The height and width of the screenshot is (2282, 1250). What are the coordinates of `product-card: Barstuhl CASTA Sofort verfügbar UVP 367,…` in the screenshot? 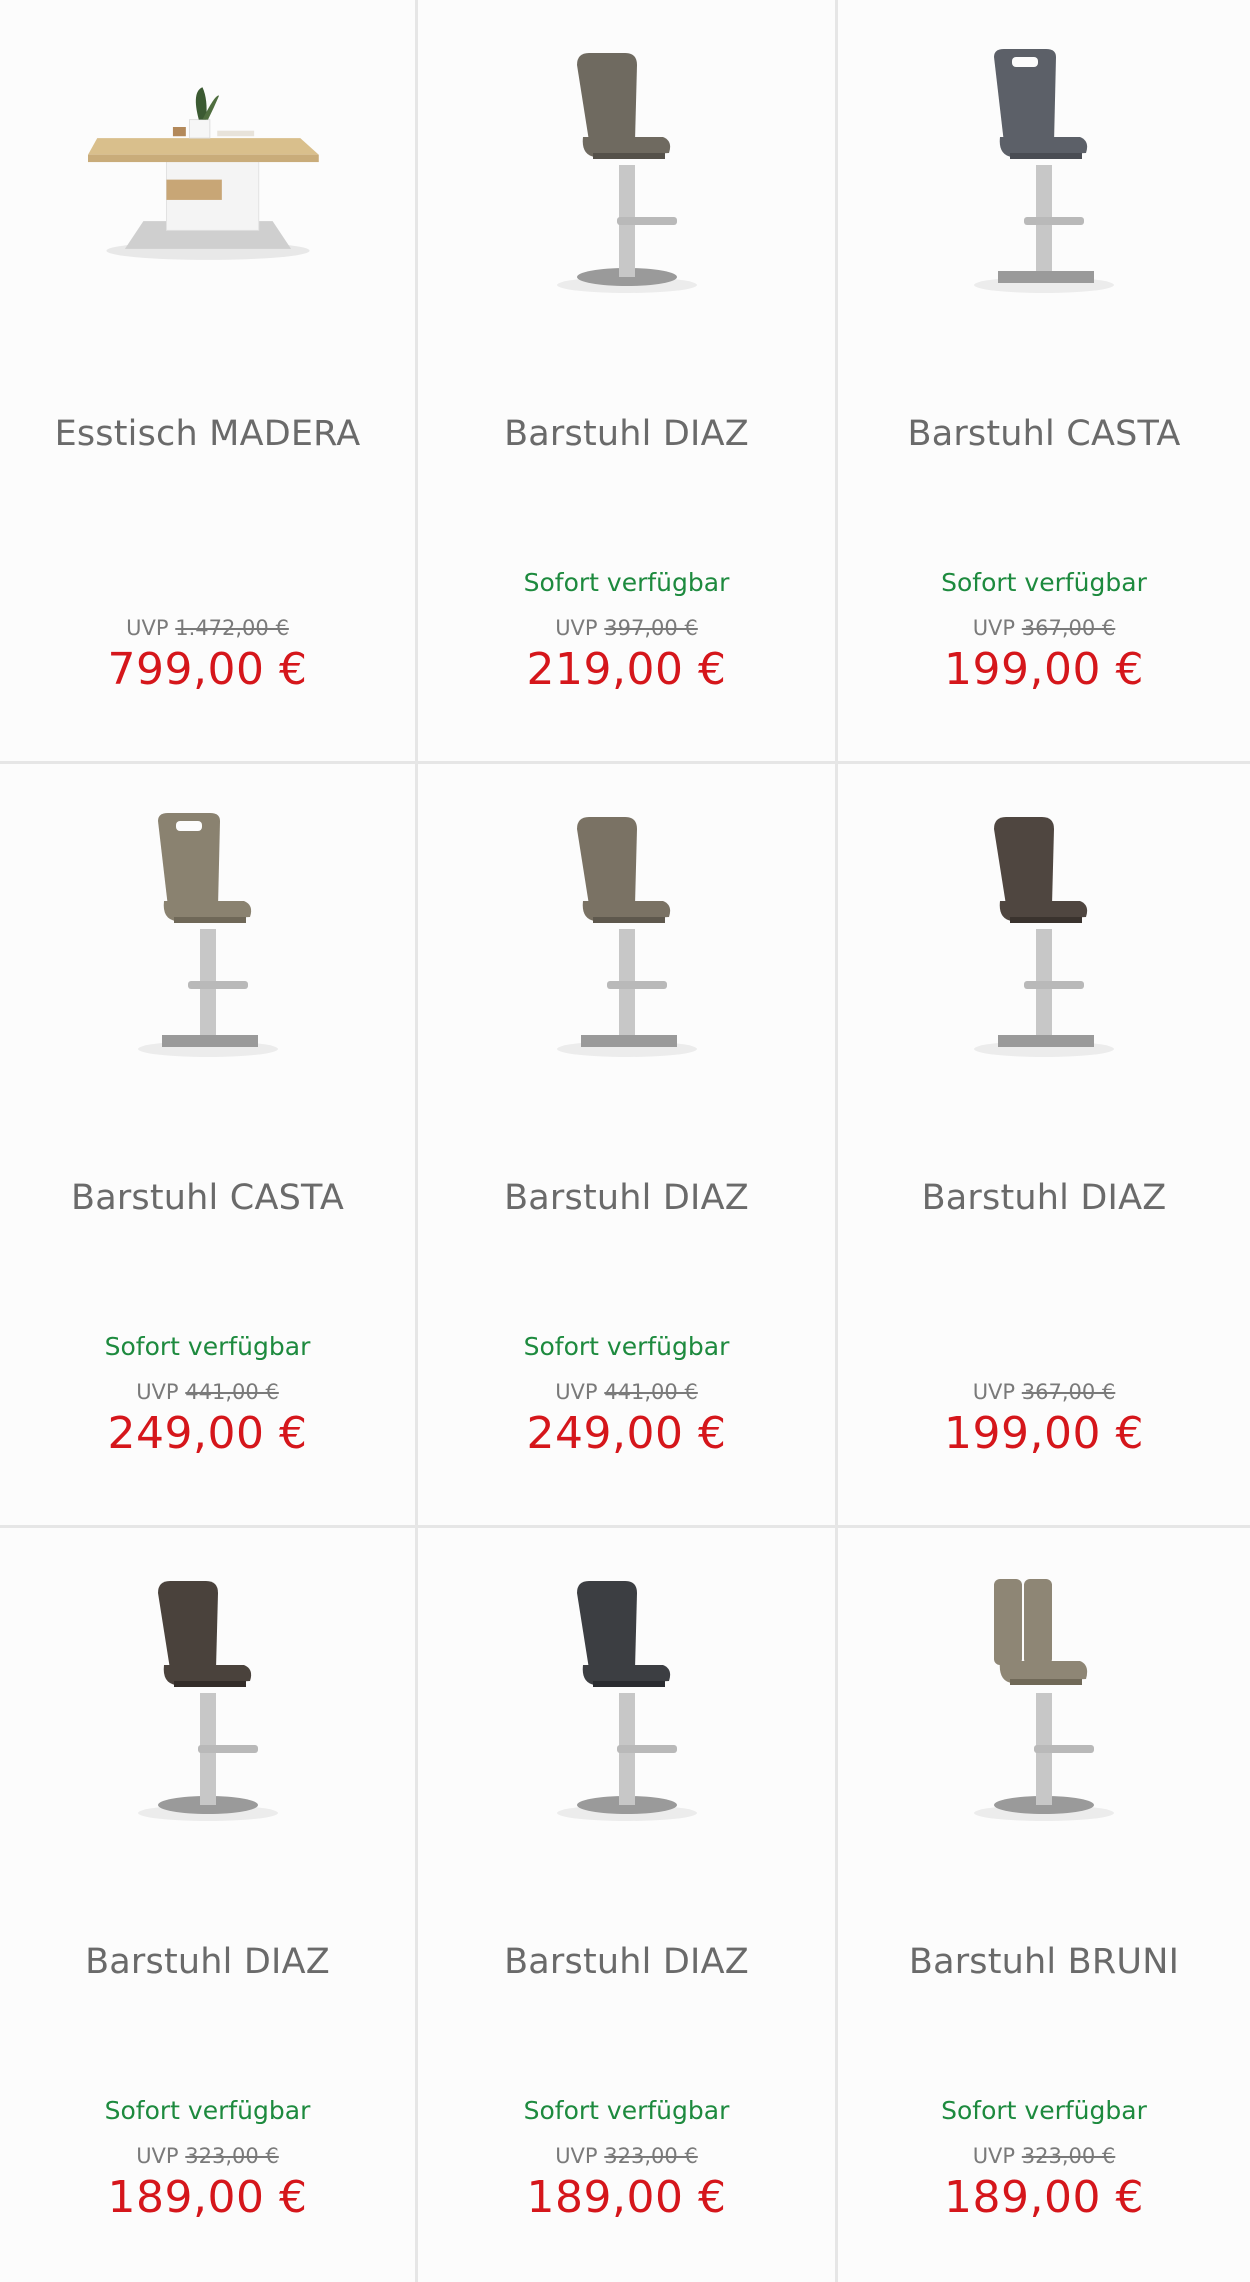 It's located at (1044, 382).